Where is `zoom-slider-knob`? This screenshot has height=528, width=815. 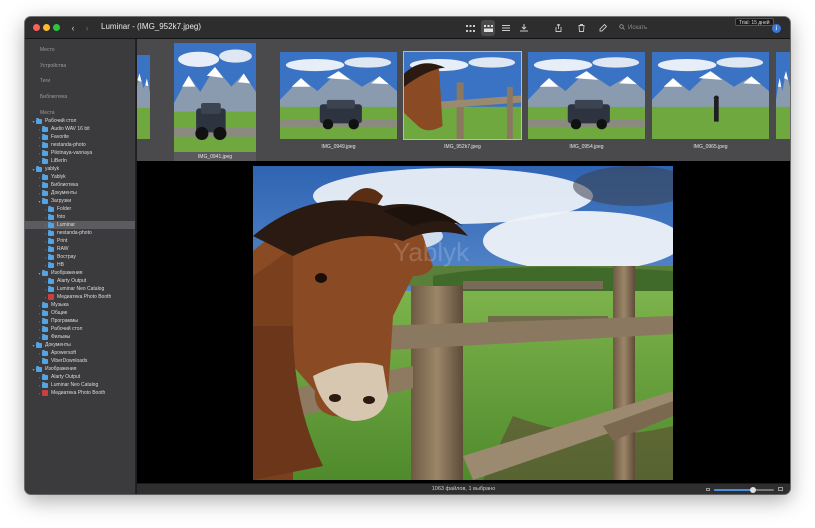
zoom-slider-knob is located at coordinates (753, 490).